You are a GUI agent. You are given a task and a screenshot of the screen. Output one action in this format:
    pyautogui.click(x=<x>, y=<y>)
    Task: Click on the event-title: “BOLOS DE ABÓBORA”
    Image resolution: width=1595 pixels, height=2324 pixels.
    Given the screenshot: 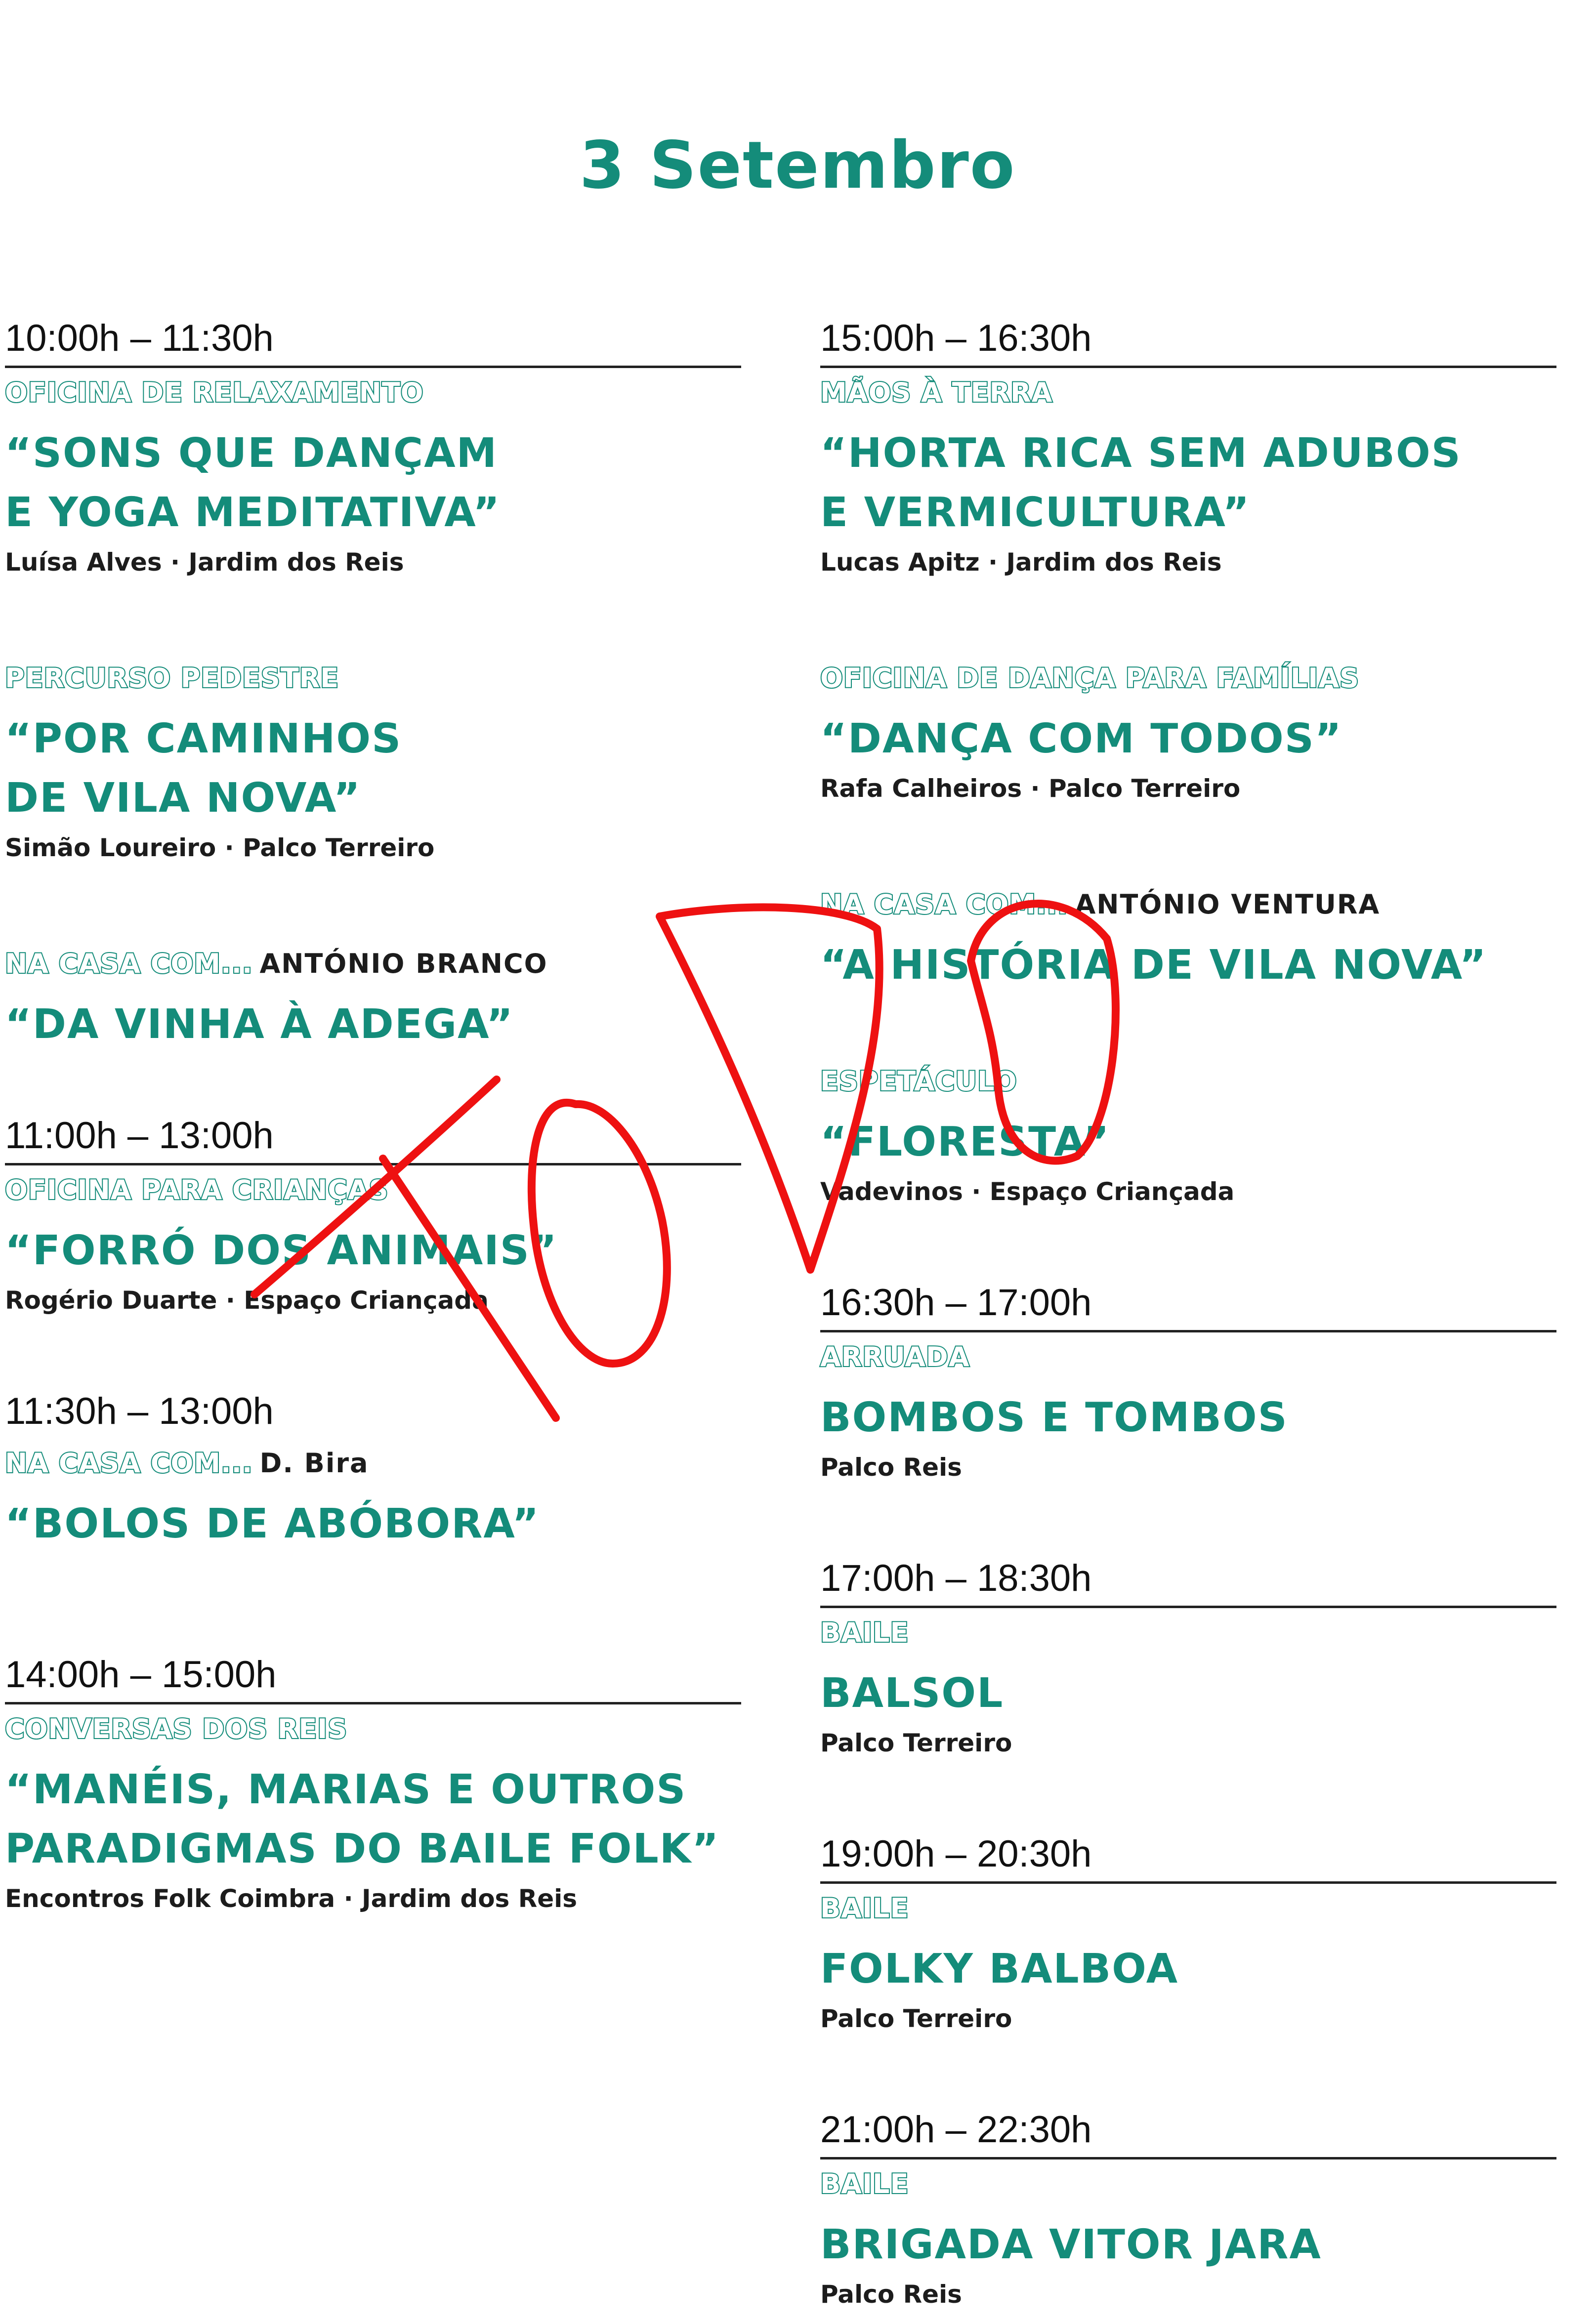 What is the action you would take?
    pyautogui.click(x=272, y=1523)
    